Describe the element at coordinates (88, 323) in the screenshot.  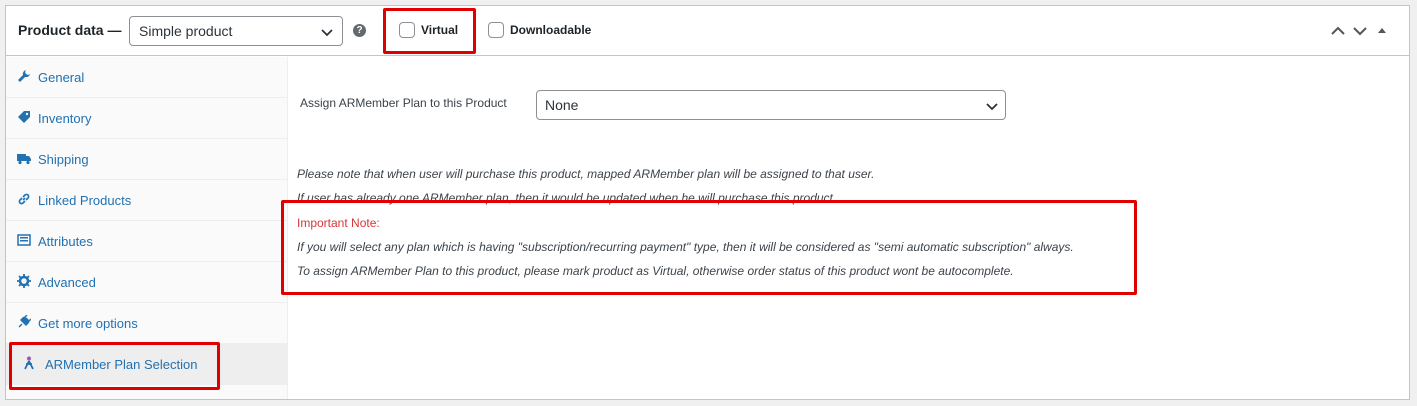
I see `tab-label: Get more options` at that location.